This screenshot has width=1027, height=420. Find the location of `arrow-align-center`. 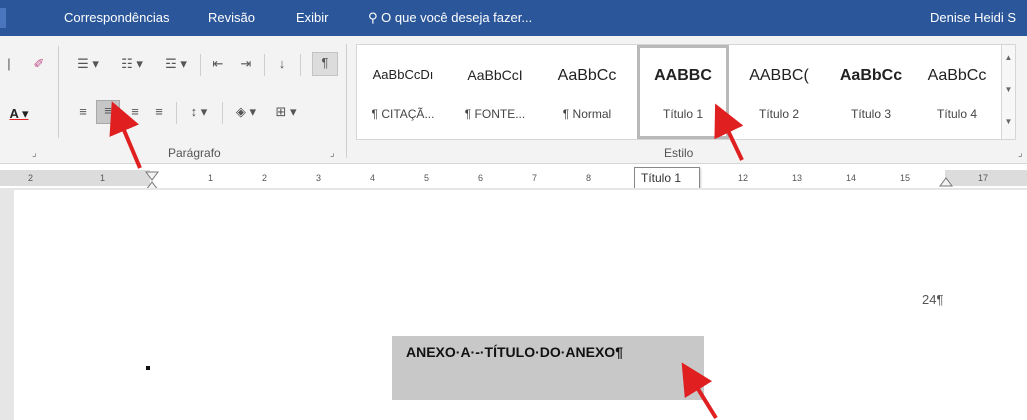

arrow-align-center is located at coordinates (125, 135).